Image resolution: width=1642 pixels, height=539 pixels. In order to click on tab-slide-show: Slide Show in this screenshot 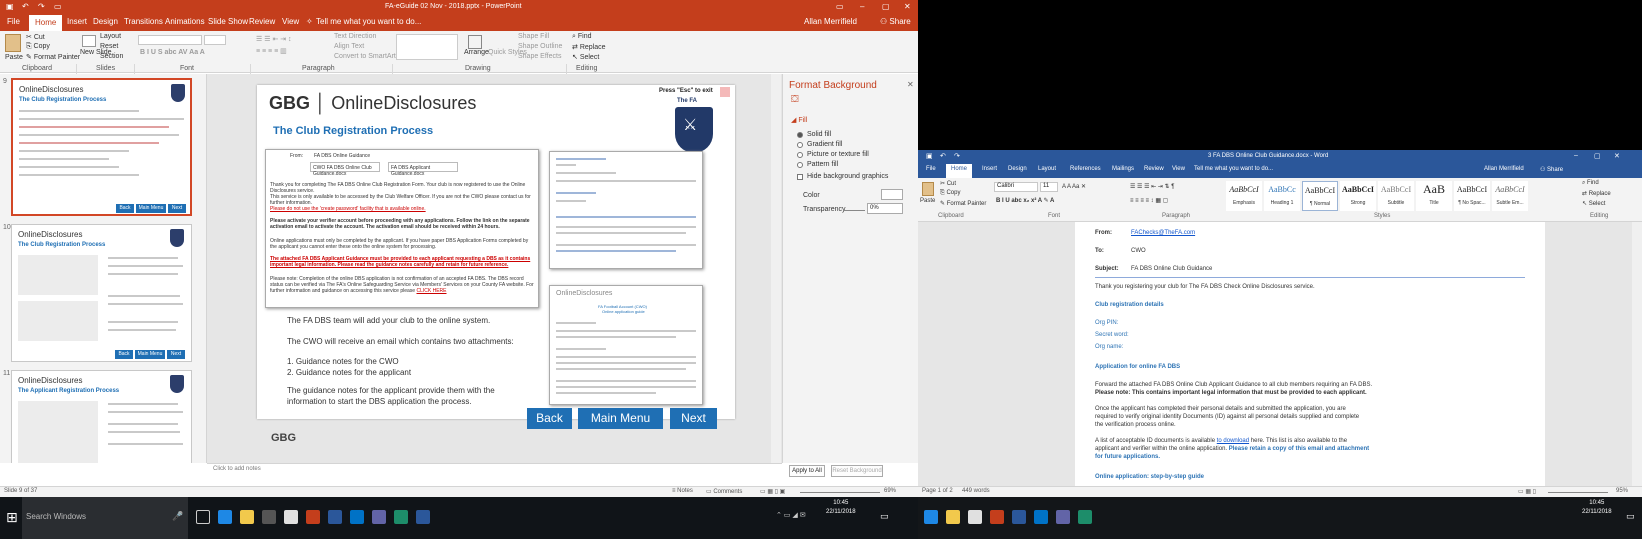, I will do `click(228, 21)`.